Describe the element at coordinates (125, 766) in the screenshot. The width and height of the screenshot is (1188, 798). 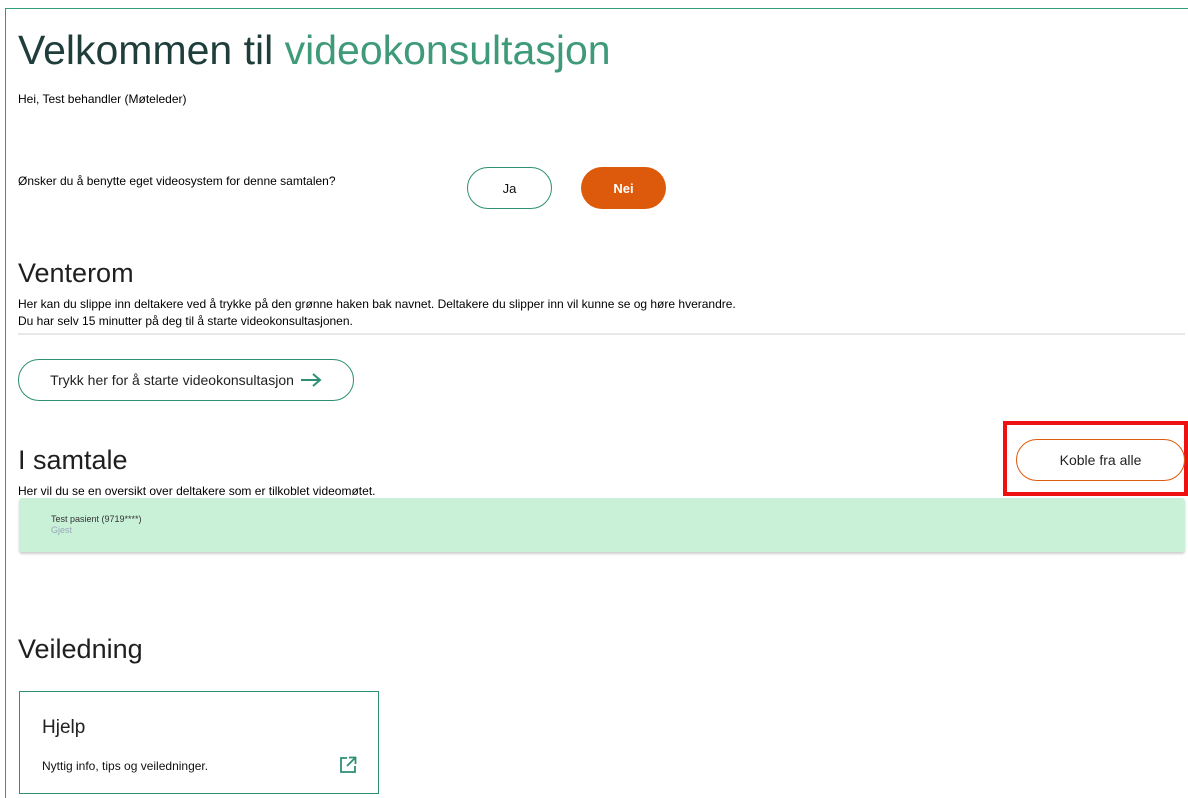
I see `help-card-description: Nyttig info, tips og veiledninger.` at that location.